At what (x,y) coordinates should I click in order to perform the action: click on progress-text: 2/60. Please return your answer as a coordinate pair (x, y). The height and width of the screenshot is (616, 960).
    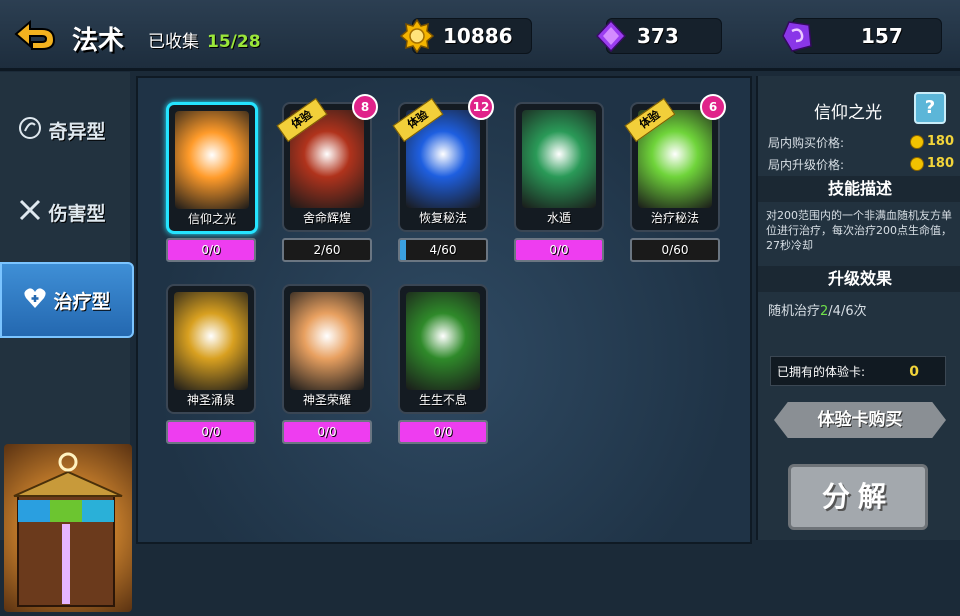
    Looking at the image, I should click on (327, 250).